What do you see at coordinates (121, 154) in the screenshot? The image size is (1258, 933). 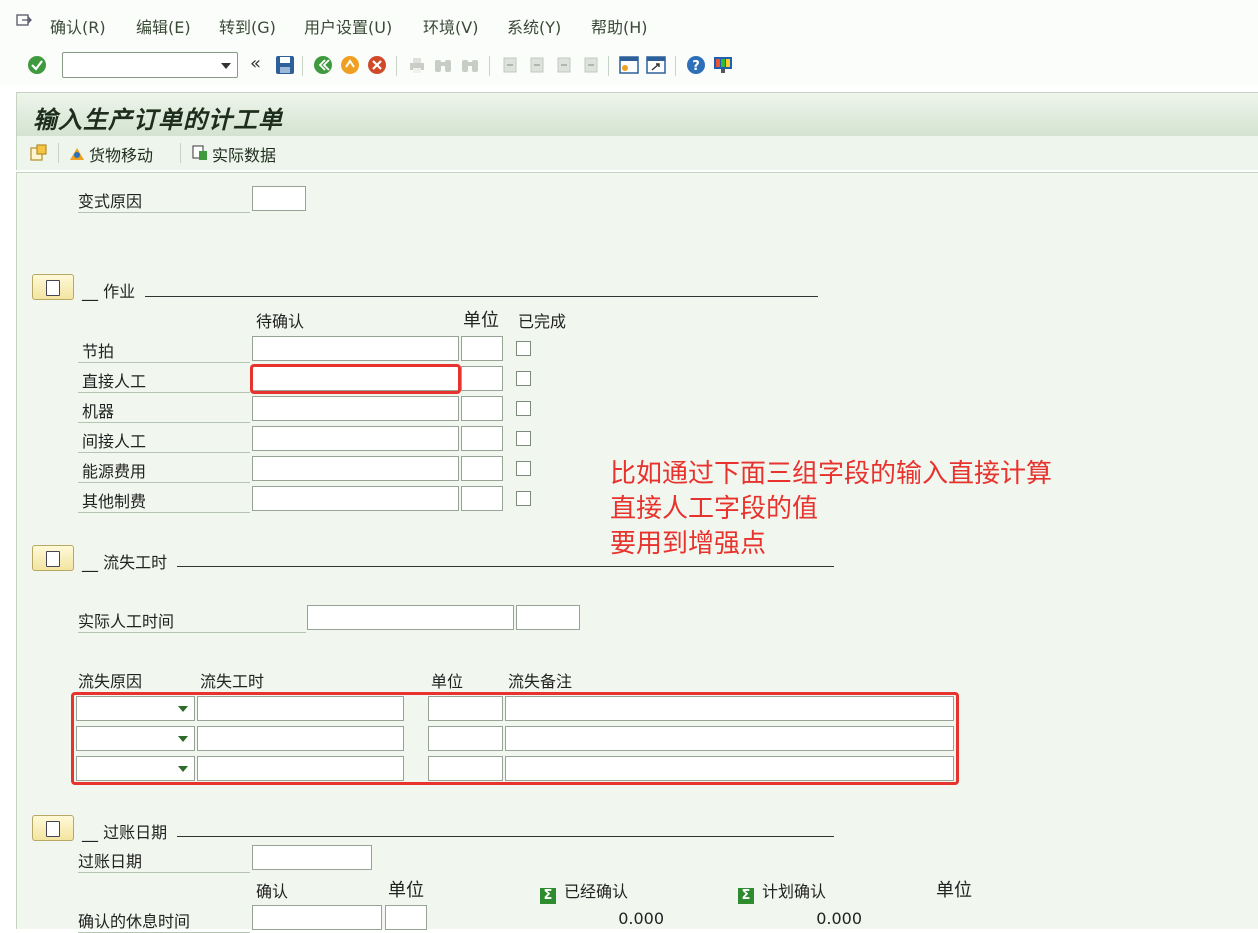 I see `goods-movement-button: 货物移动` at bounding box center [121, 154].